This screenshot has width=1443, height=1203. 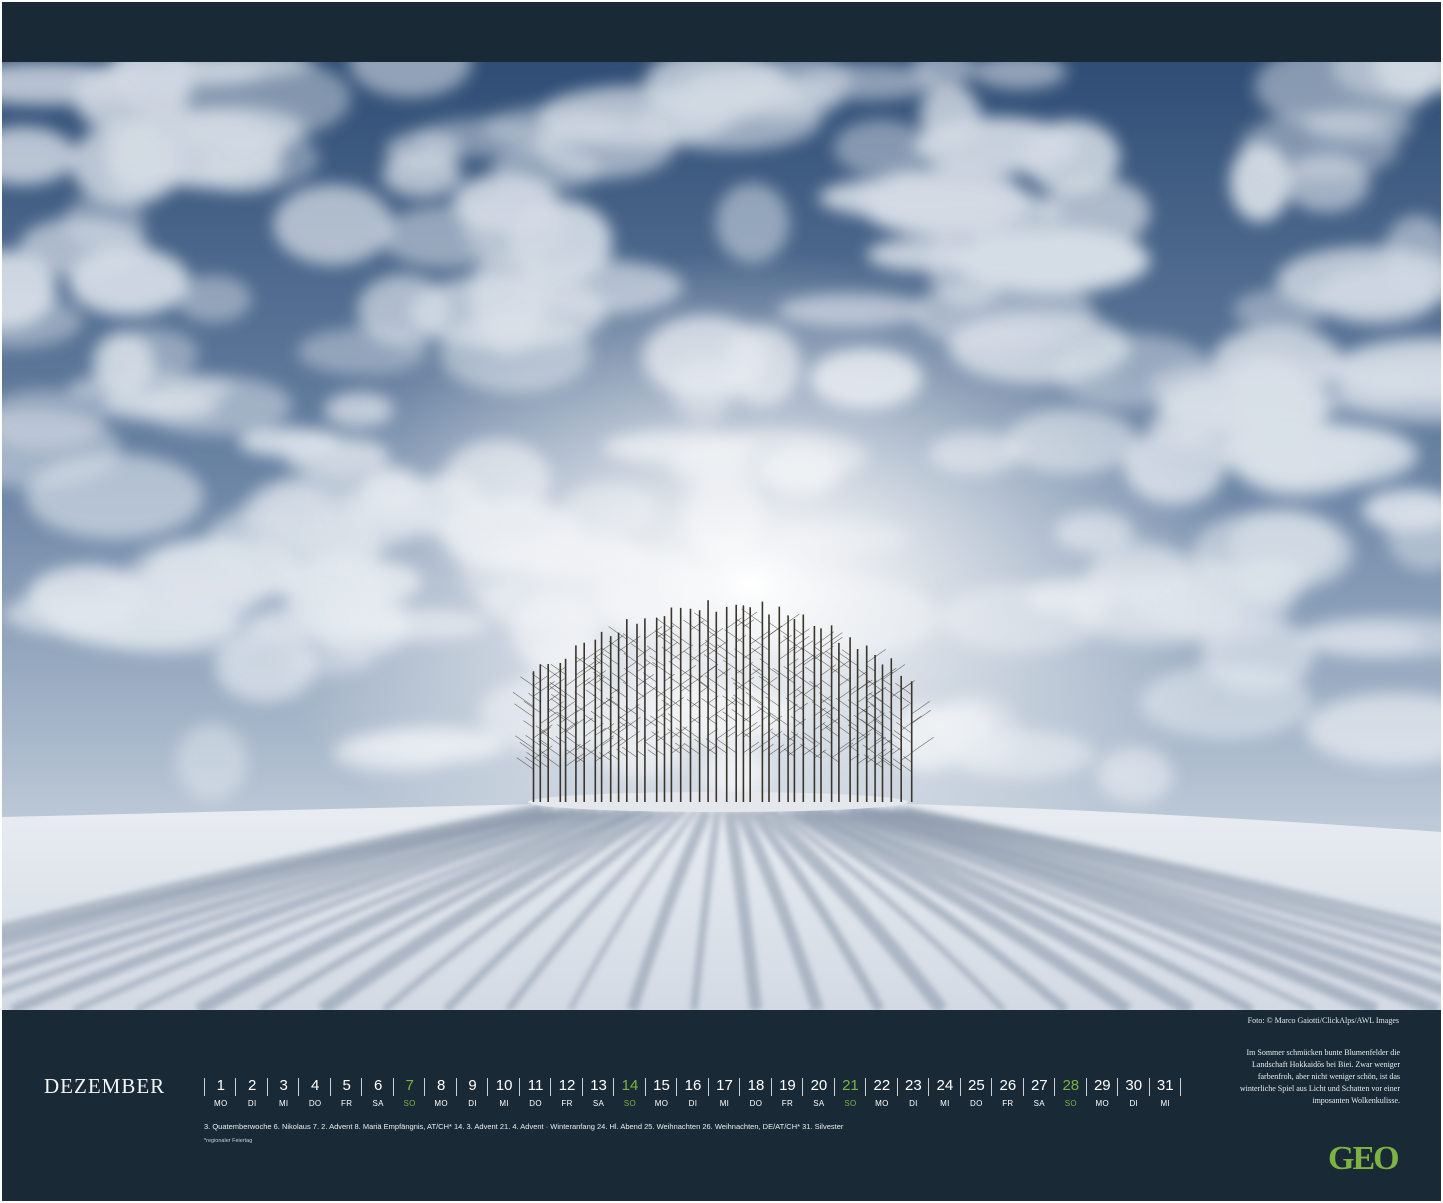 I want to click on day-number: 9, so click(x=472, y=1085).